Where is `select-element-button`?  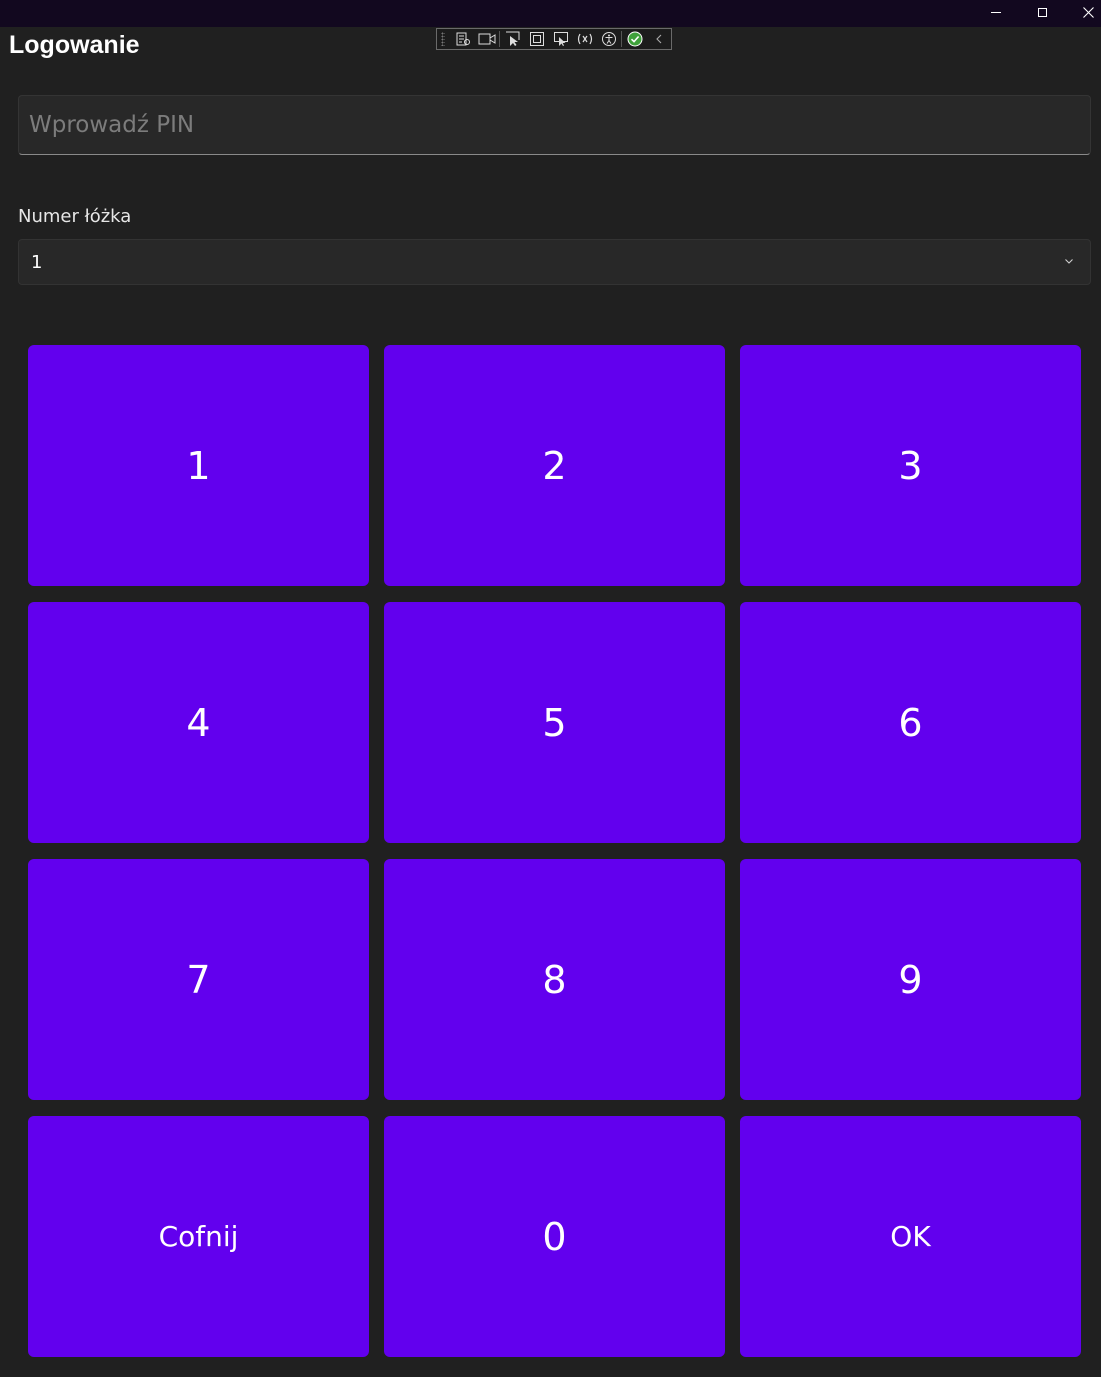 select-element-button is located at coordinates (513, 39).